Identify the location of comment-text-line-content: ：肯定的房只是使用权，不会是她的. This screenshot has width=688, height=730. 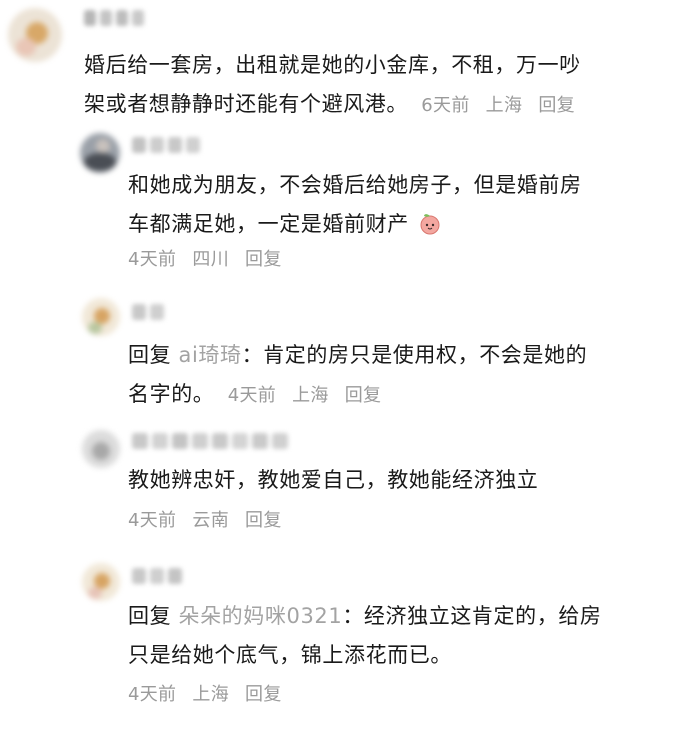
(414, 355).